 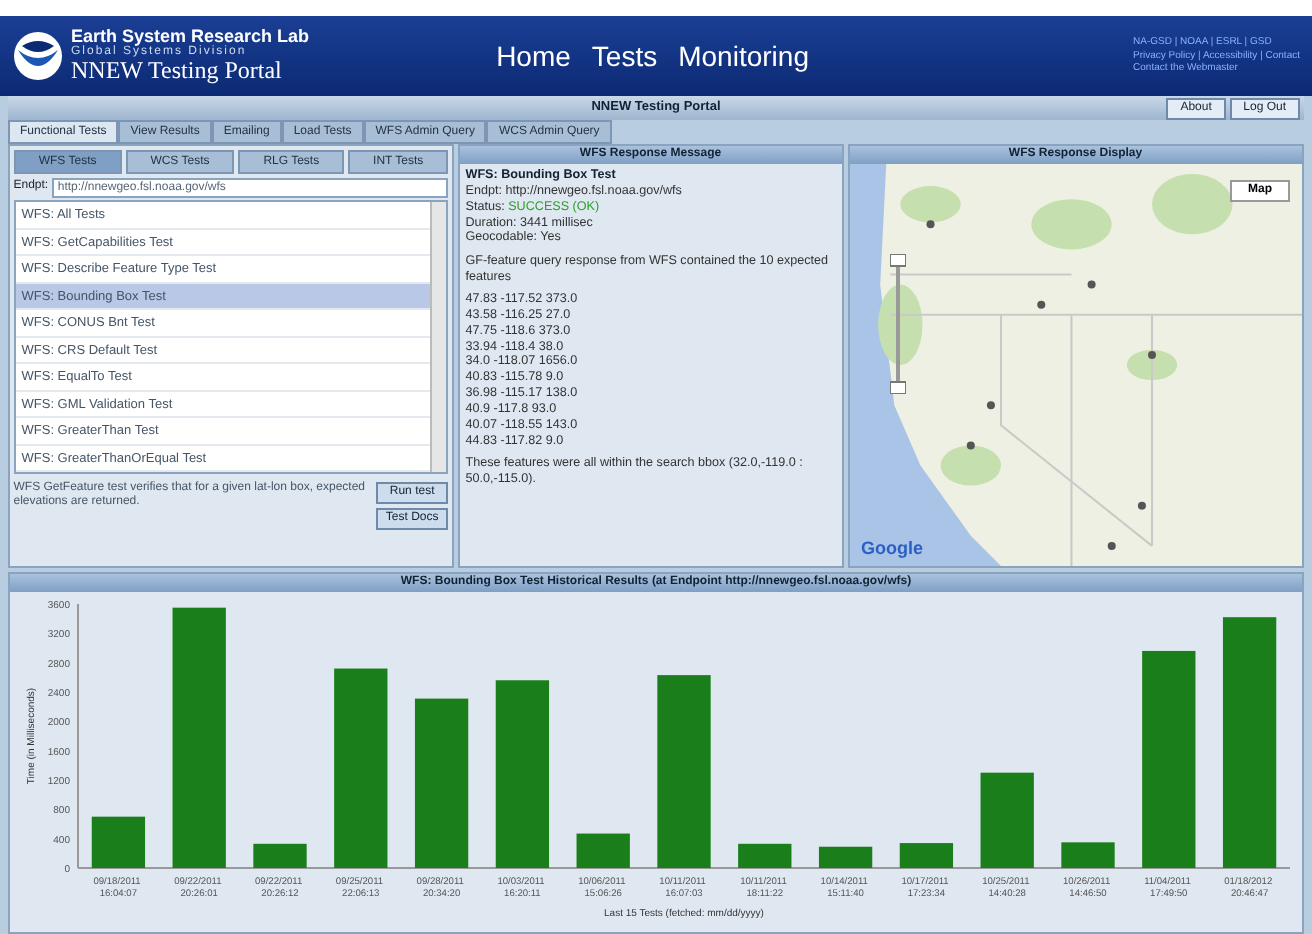 I want to click on nav-link: Home, so click(x=533, y=56).